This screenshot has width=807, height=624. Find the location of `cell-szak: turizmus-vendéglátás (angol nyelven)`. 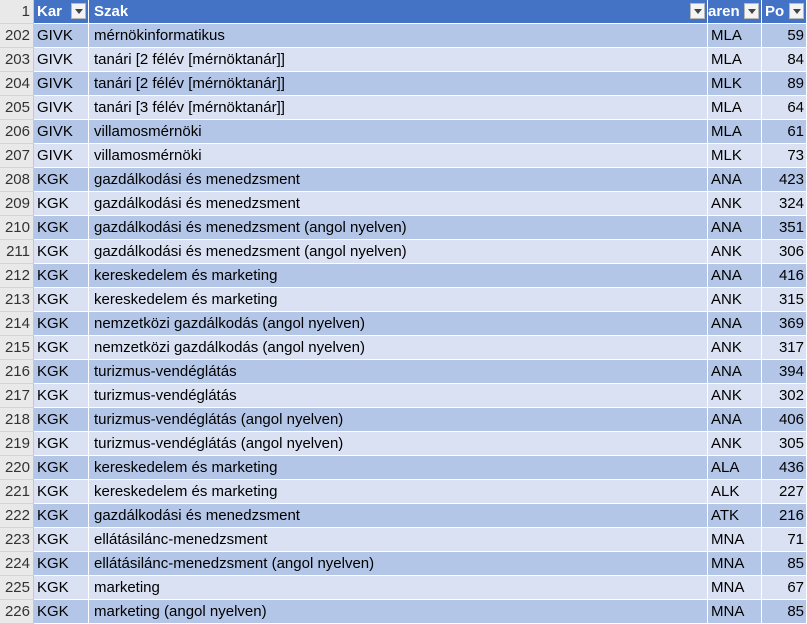

cell-szak: turizmus-vendéglátás (angol nyelven) is located at coordinates (398, 420).